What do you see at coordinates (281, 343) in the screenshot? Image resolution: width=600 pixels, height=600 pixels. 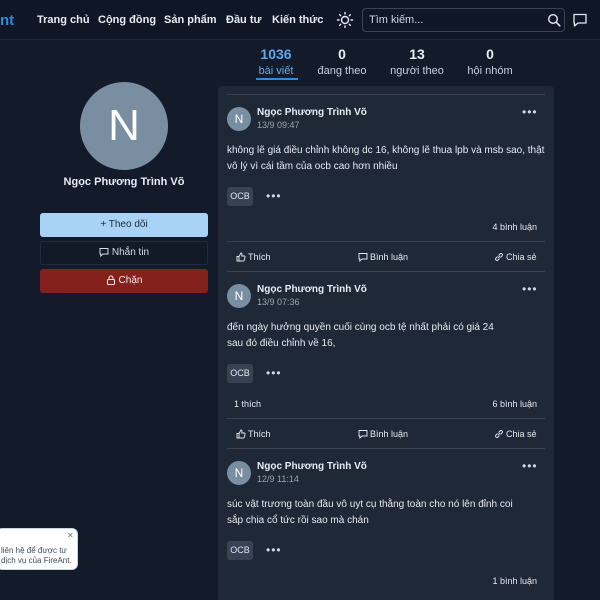 I see `post-text-line: sau đó điều chỉnh về 16,` at bounding box center [281, 343].